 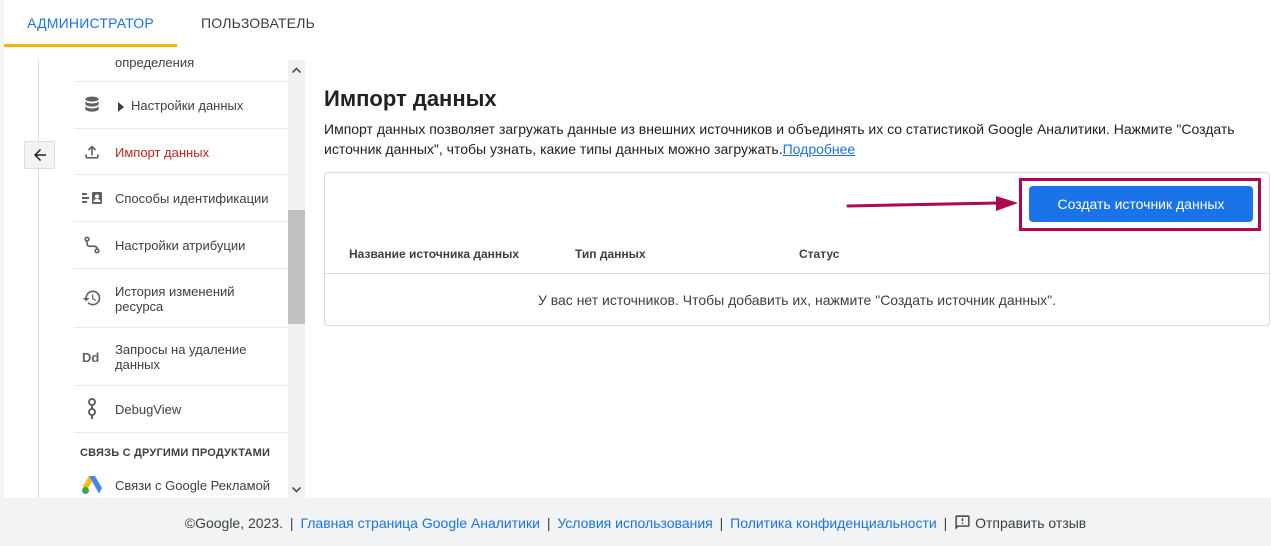 What do you see at coordinates (637, 23) in the screenshot?
I see `top-tabs: АДМИНИСТРАТОР ПОЛЬЗОВАТЕЛЬ` at bounding box center [637, 23].